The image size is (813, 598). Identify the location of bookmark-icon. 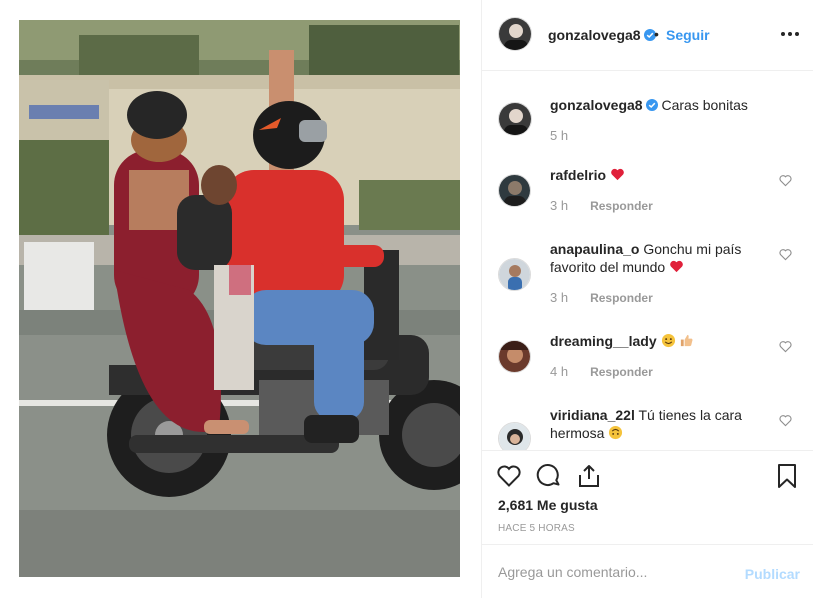
(787, 476).